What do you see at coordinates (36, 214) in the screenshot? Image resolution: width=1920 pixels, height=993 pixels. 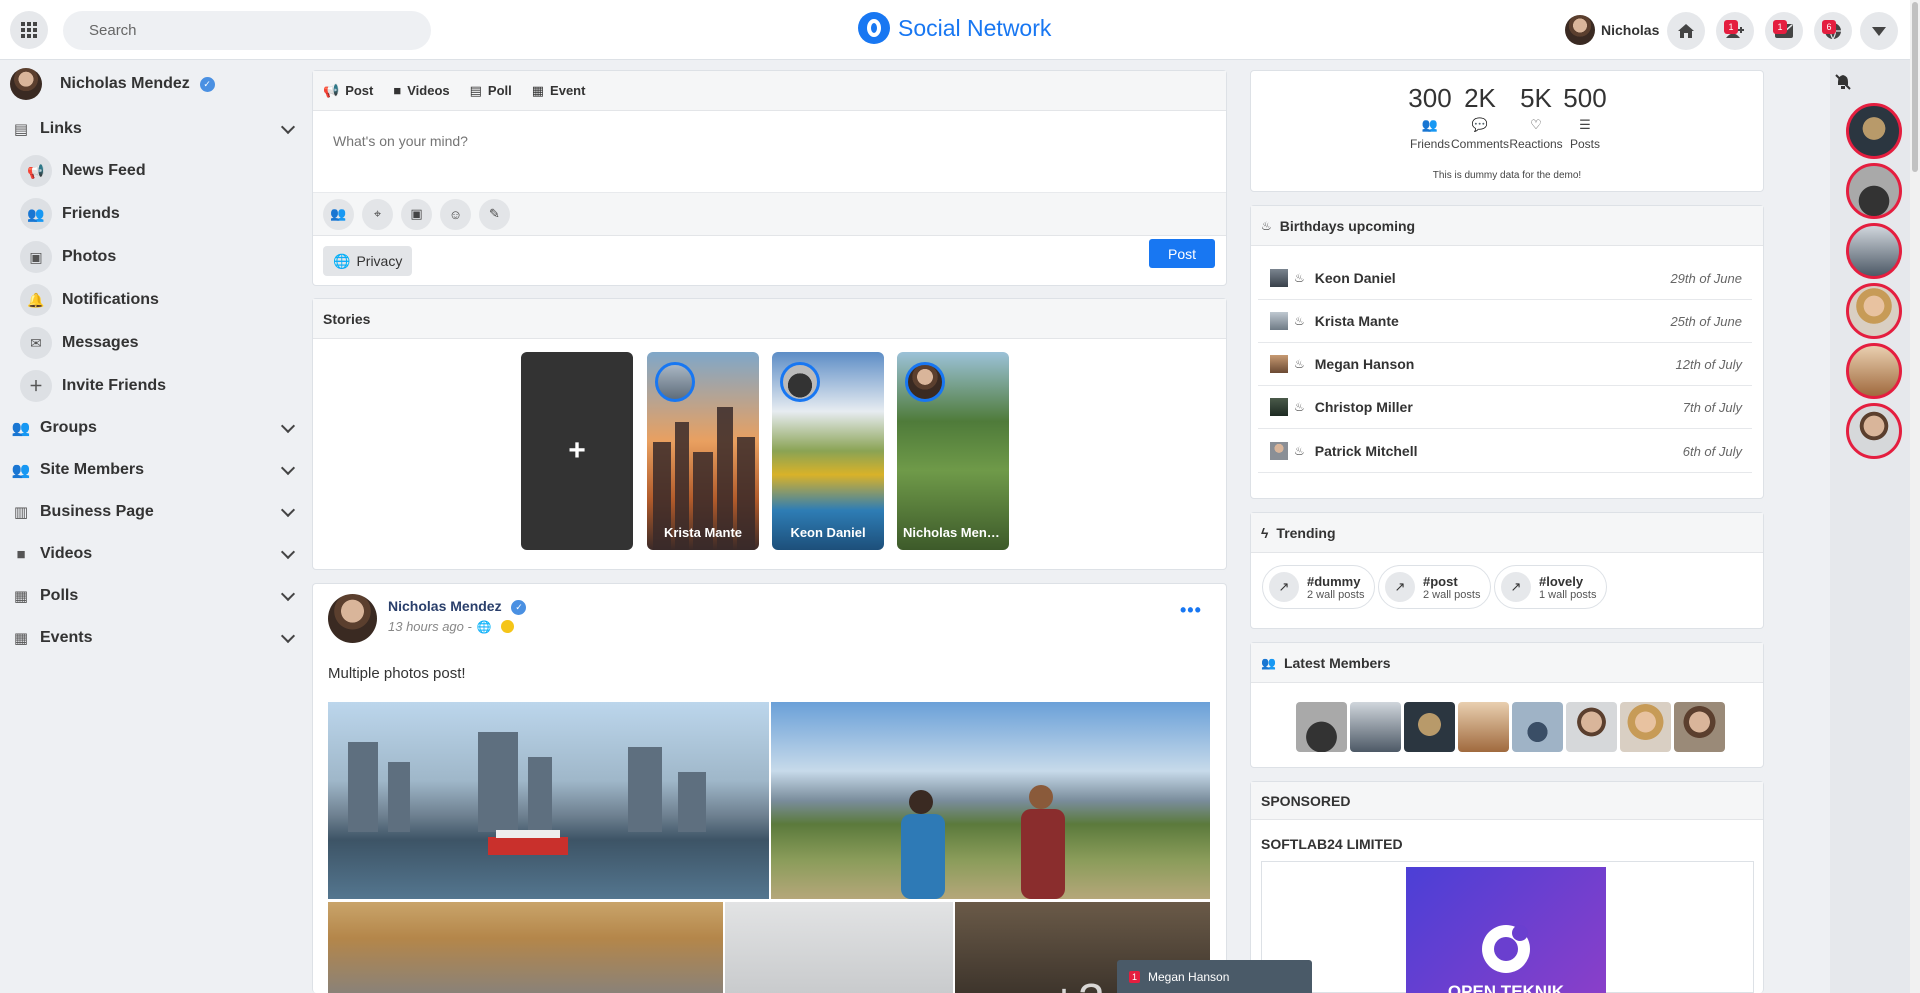 I see `users-icon: 👥` at bounding box center [36, 214].